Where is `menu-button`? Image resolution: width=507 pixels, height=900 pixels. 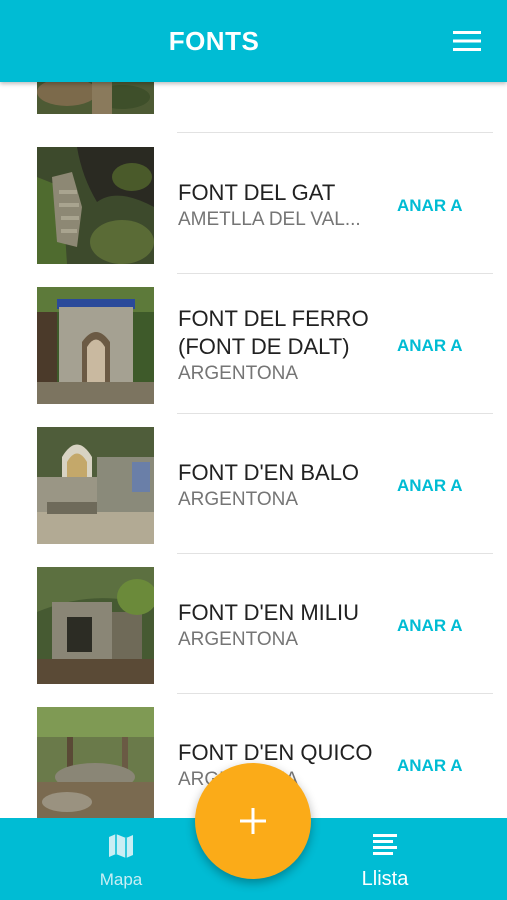 menu-button is located at coordinates (467, 41).